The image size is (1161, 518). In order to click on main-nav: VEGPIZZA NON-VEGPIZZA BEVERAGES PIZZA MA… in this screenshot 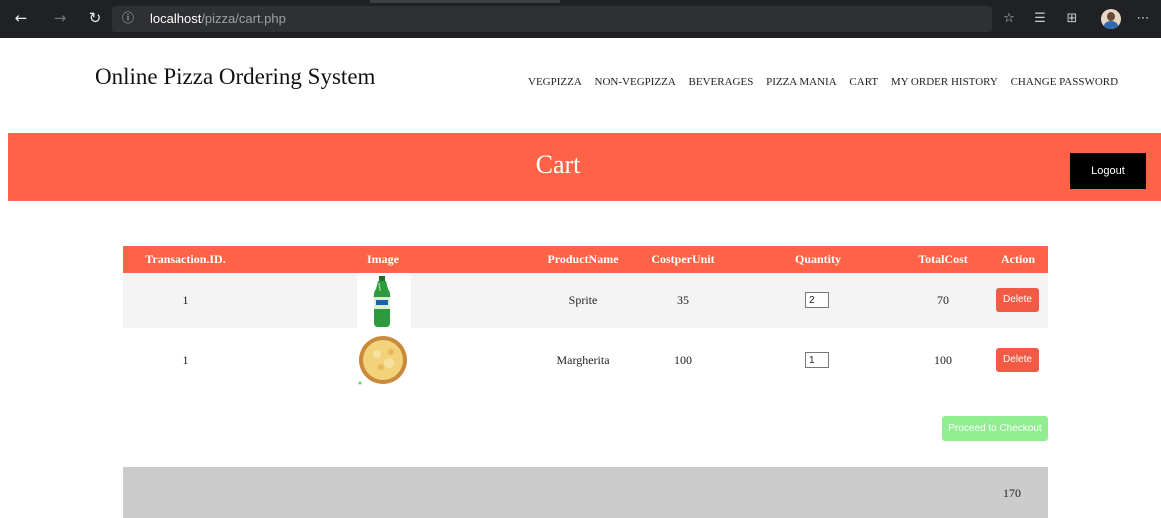, I will do `click(823, 82)`.